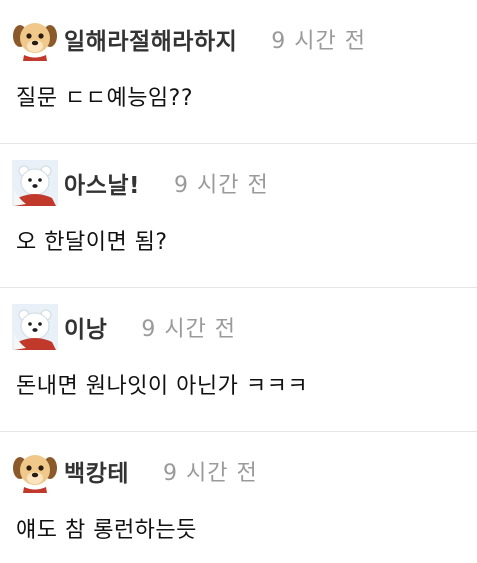 Image resolution: width=477 pixels, height=563 pixels. What do you see at coordinates (92, 242) in the screenshot?
I see `comment-text: 오 한달이면 됨?` at bounding box center [92, 242].